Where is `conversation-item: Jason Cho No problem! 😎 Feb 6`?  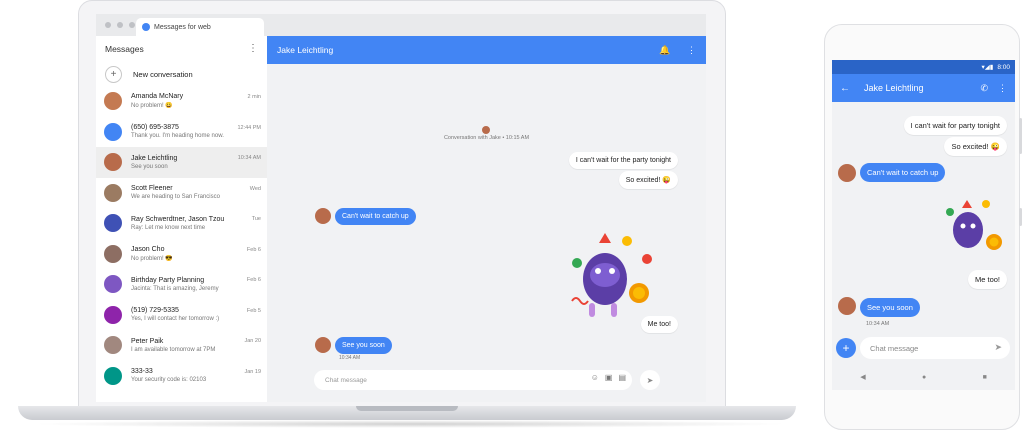 conversation-item: Jason Cho No problem! 😎 Feb 6 is located at coordinates (181, 254).